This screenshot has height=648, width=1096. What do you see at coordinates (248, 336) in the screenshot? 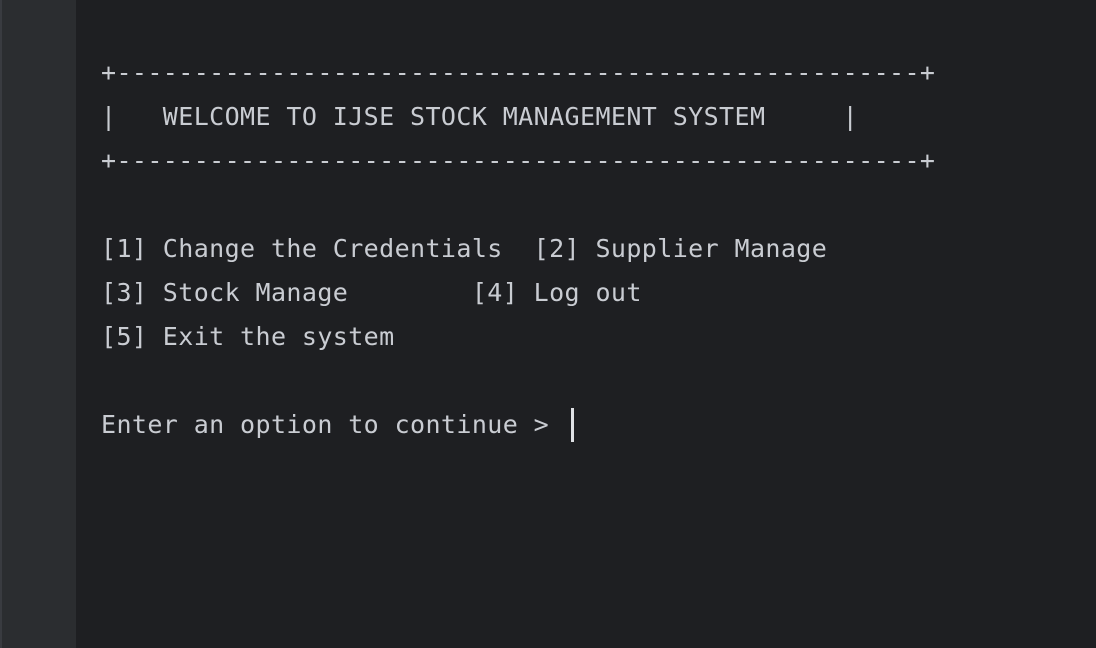
I see `menu-row-3: [5] Exit the system` at bounding box center [248, 336].